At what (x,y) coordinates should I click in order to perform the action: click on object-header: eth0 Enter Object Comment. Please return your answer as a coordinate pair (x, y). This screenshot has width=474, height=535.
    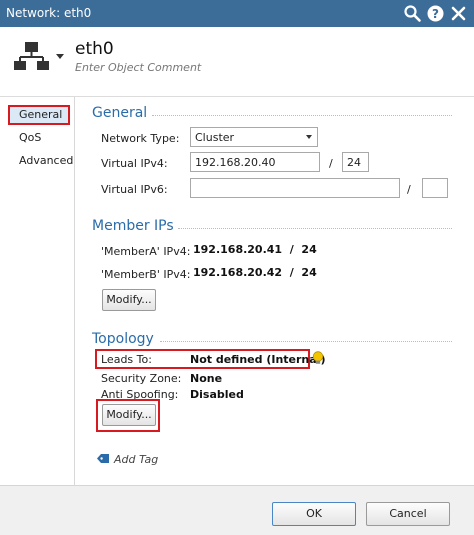
    Looking at the image, I should click on (237, 62).